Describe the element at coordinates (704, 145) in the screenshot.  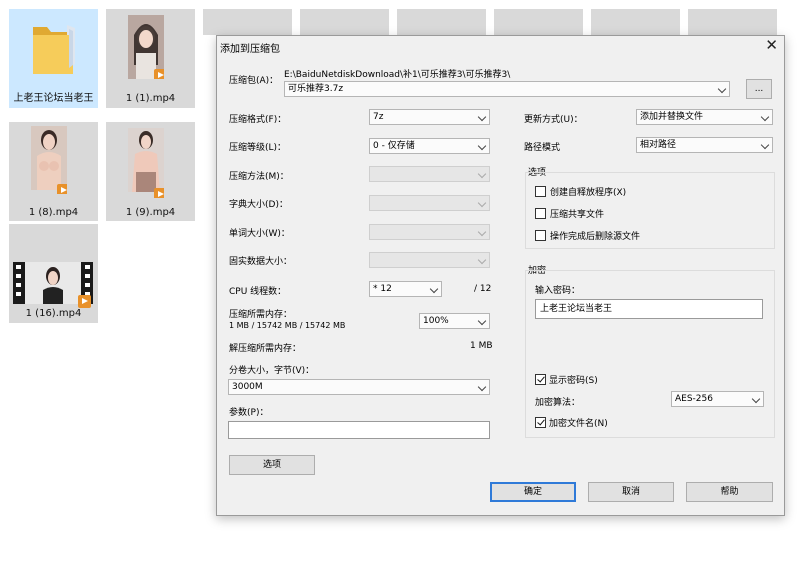
I see `path-select: 相对路径` at that location.